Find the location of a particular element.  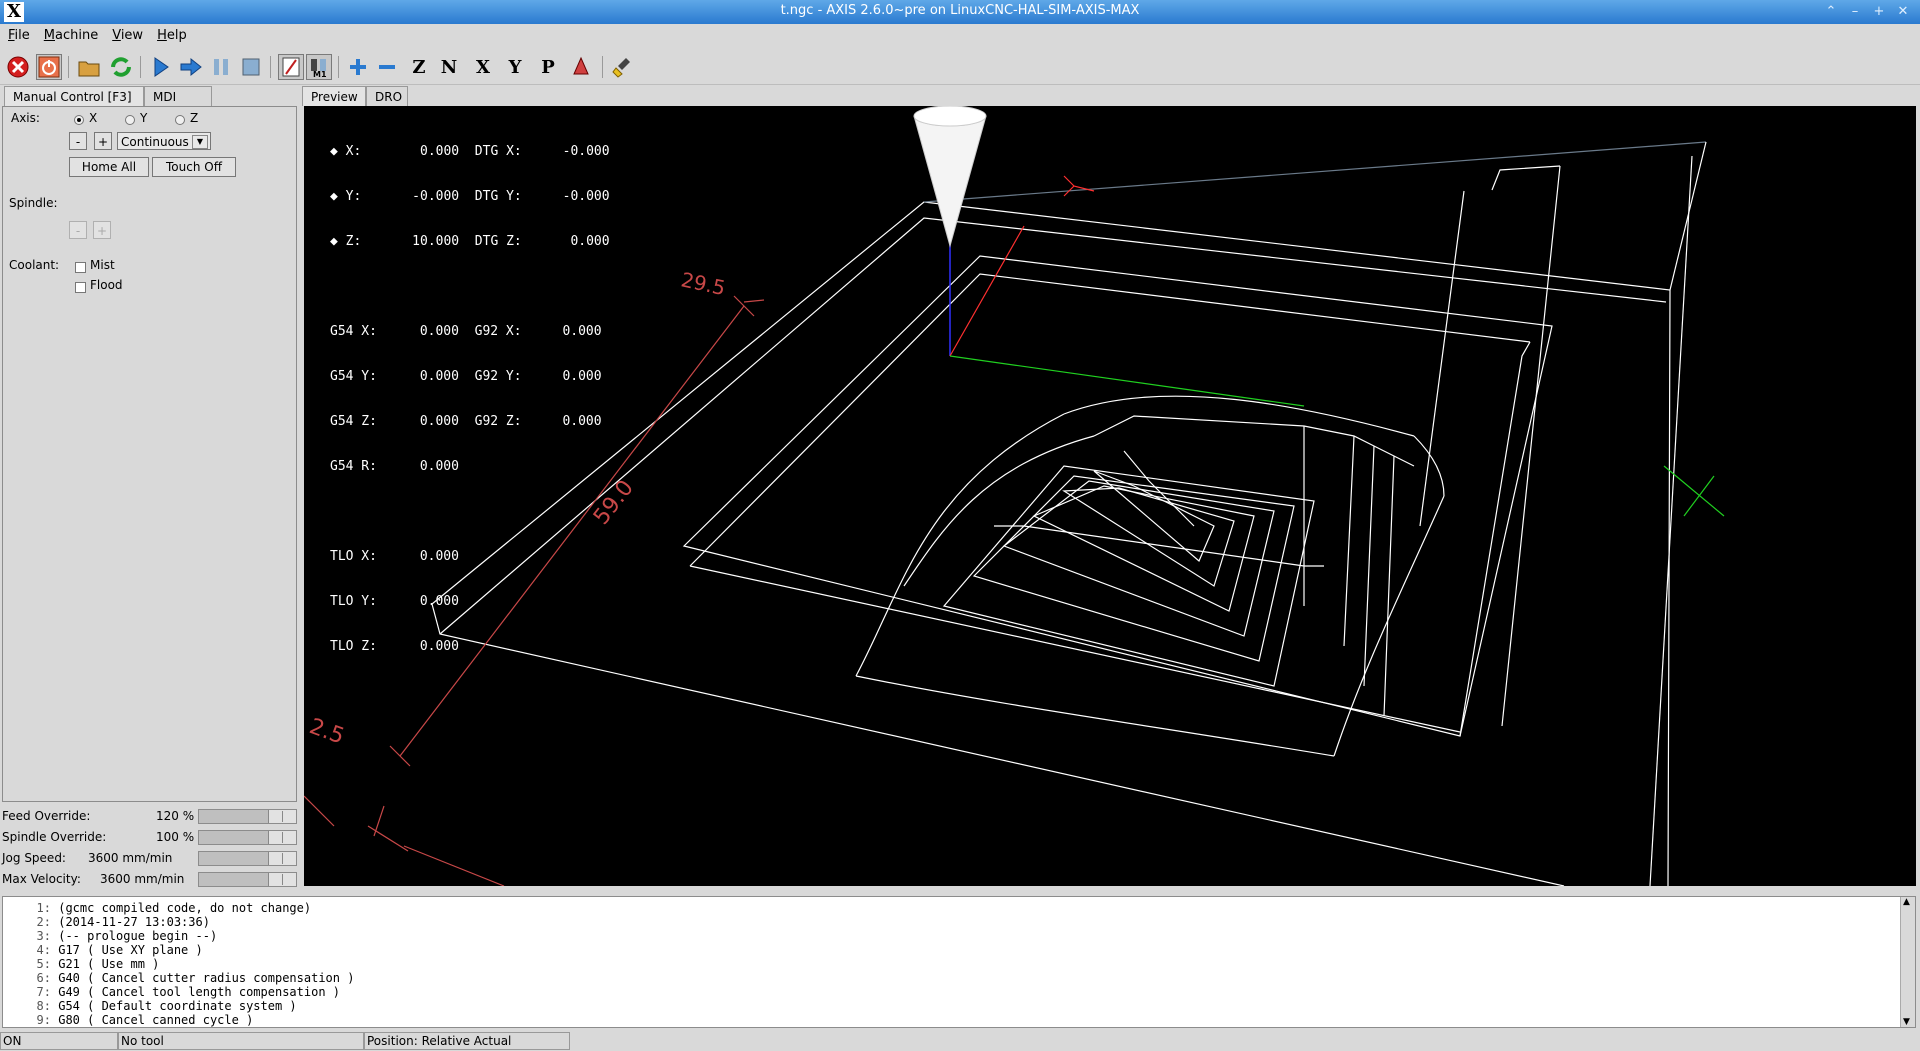

status-position: Position: Relative Actual is located at coordinates (467, 1041).